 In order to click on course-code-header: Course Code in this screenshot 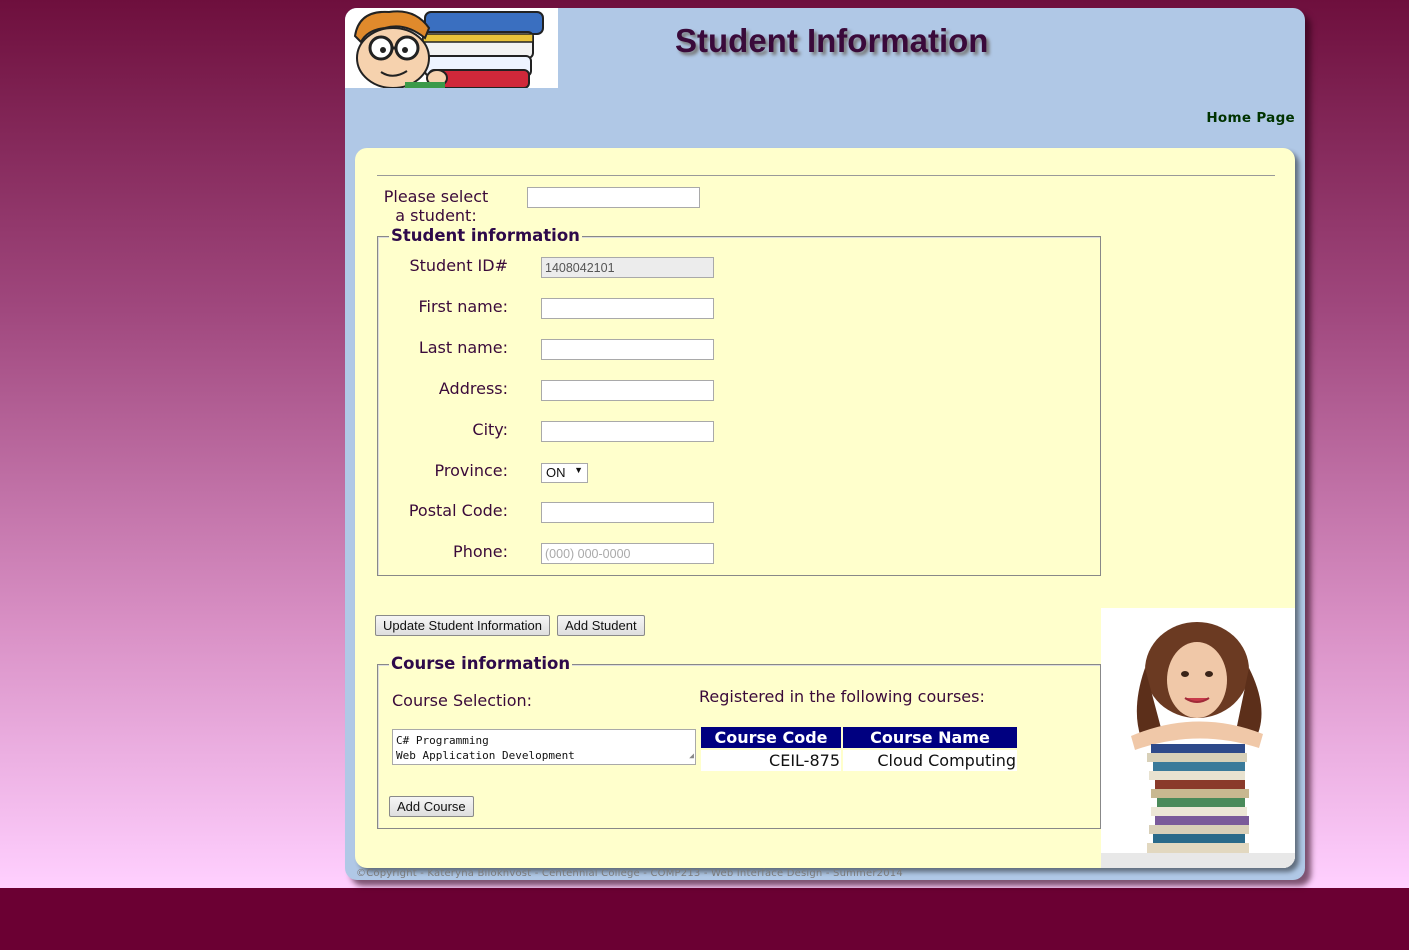, I will do `click(771, 737)`.